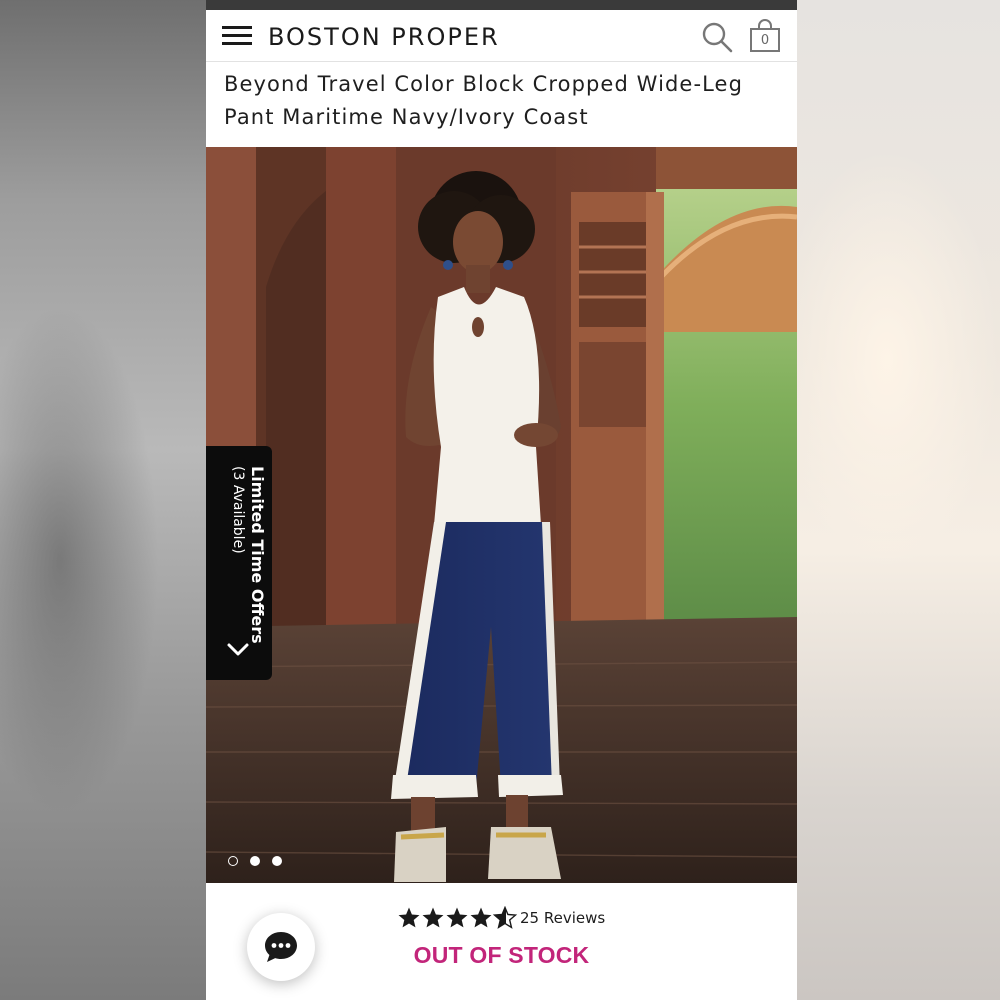 The width and height of the screenshot is (1000, 1000). What do you see at coordinates (501, 5) in the screenshot?
I see `status-bar` at bounding box center [501, 5].